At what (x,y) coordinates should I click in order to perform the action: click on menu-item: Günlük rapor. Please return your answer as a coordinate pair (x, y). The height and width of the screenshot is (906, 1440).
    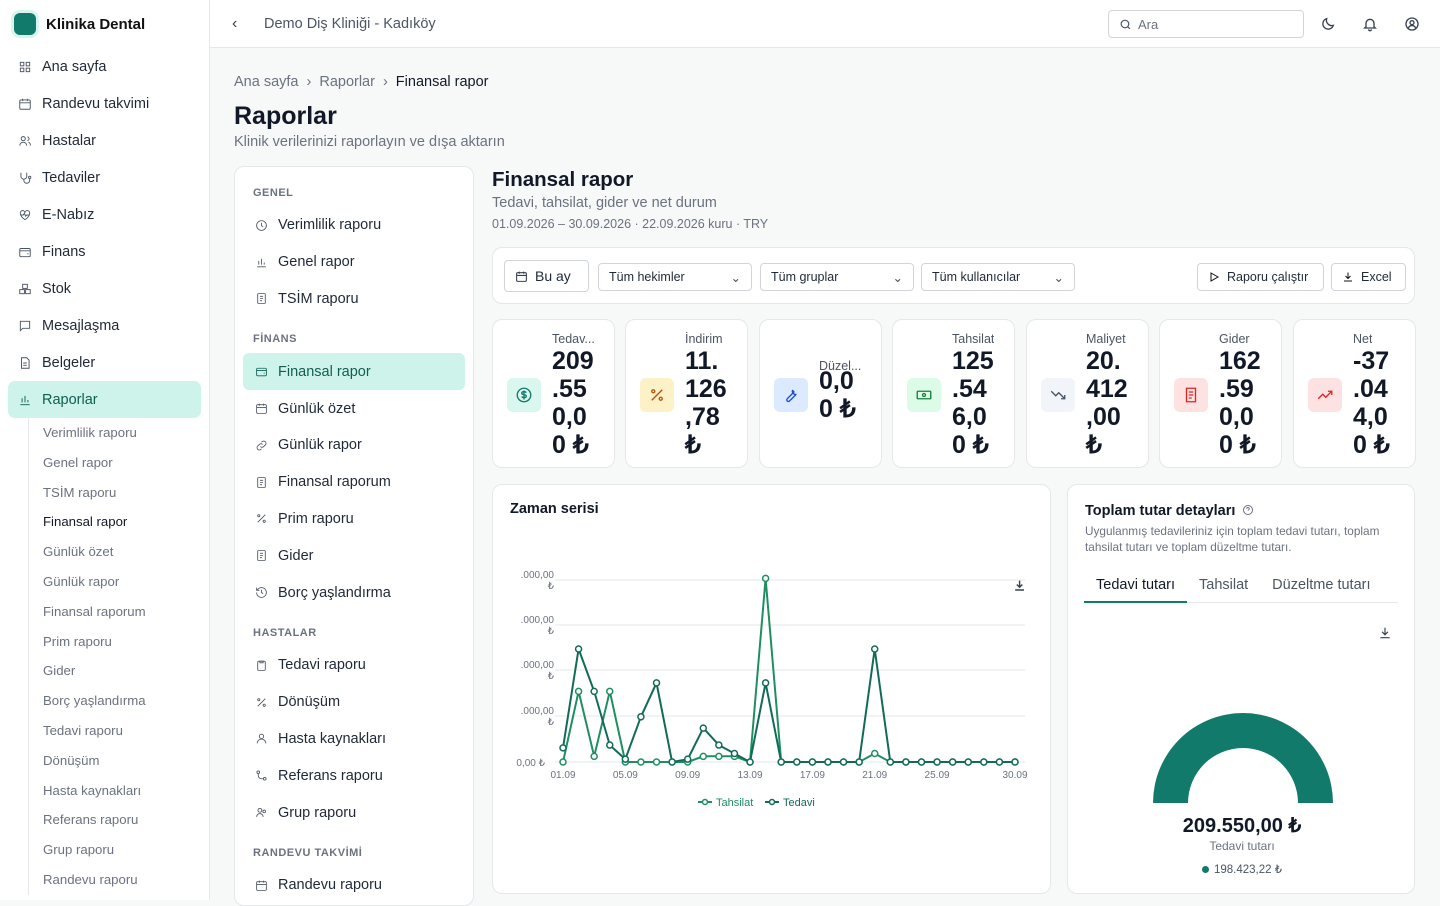
    Looking at the image, I should click on (354, 445).